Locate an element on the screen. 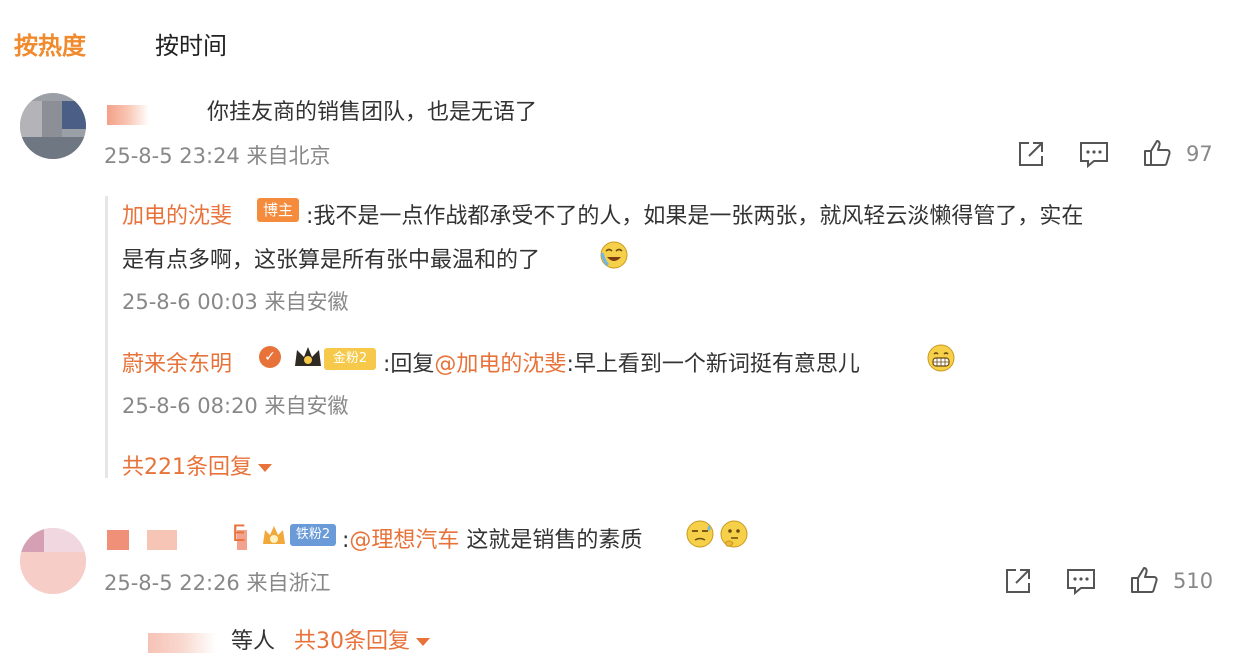  more-replies-link: 共221条回复 is located at coordinates (197, 465).